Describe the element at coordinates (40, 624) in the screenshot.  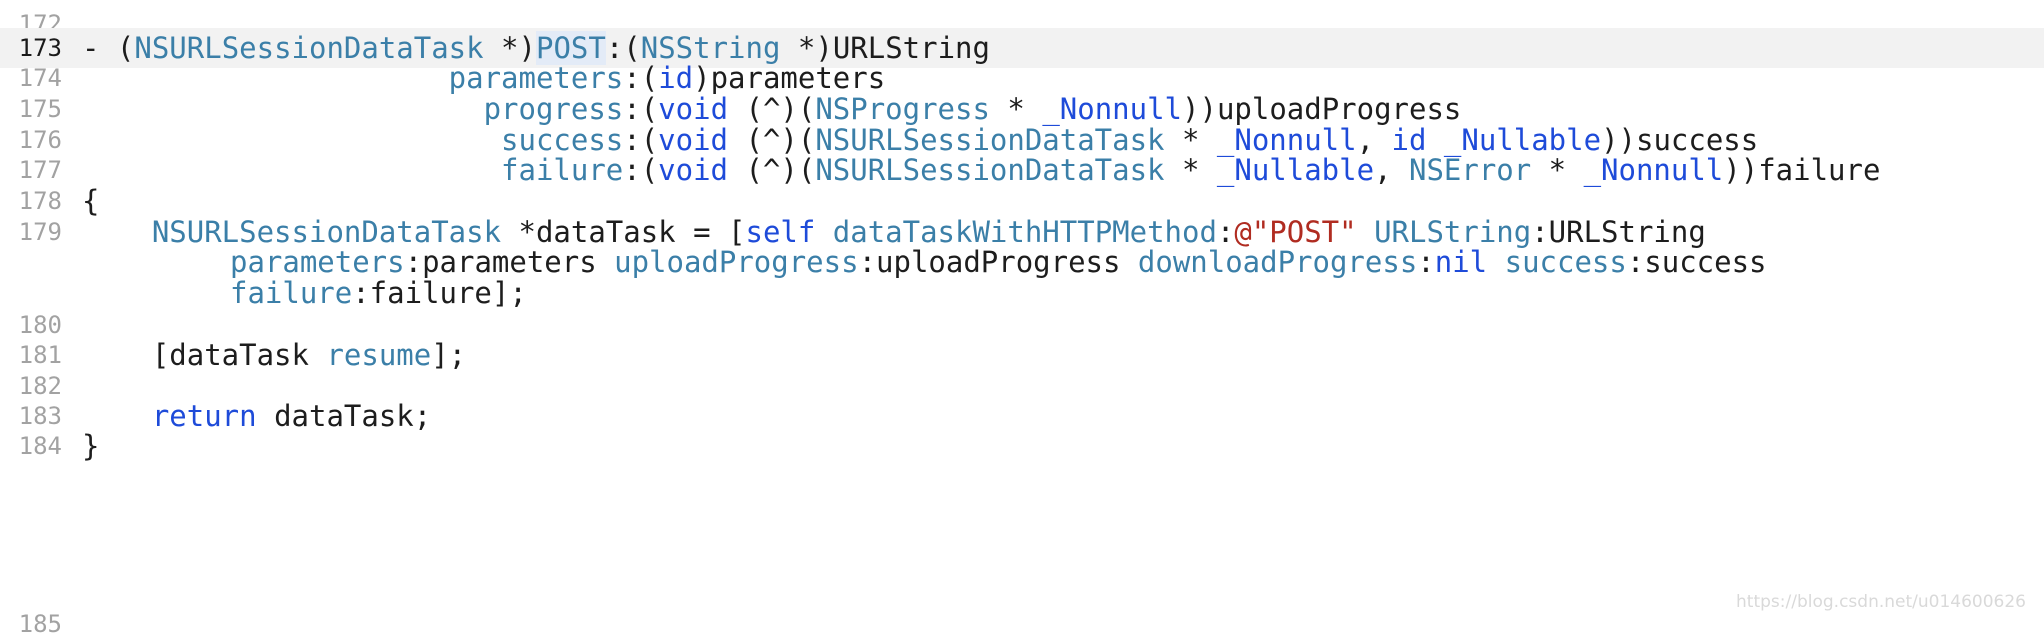
I see `line-number: 185` at that location.